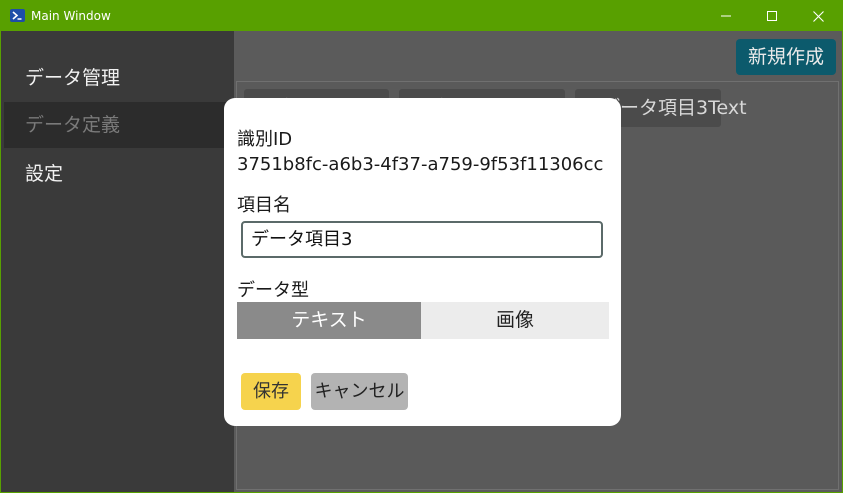 This screenshot has width=843, height=493. I want to click on id-value: 3751b8fc-a6b3-4f37-a759-9f53f11306cc, so click(420, 164).